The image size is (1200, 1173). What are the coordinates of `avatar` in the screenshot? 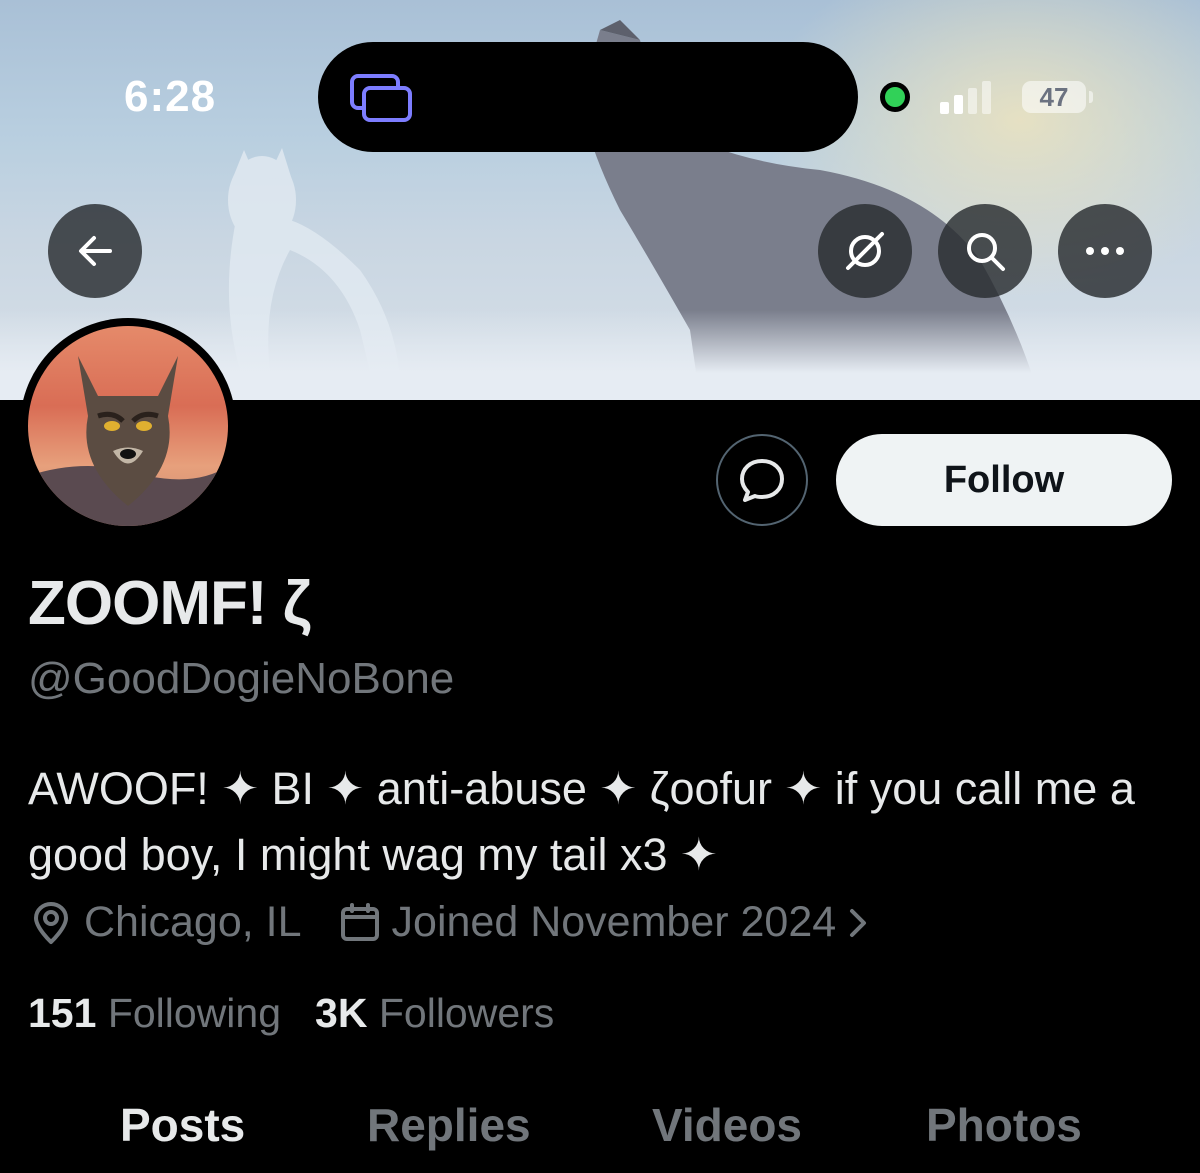 It's located at (128, 426).